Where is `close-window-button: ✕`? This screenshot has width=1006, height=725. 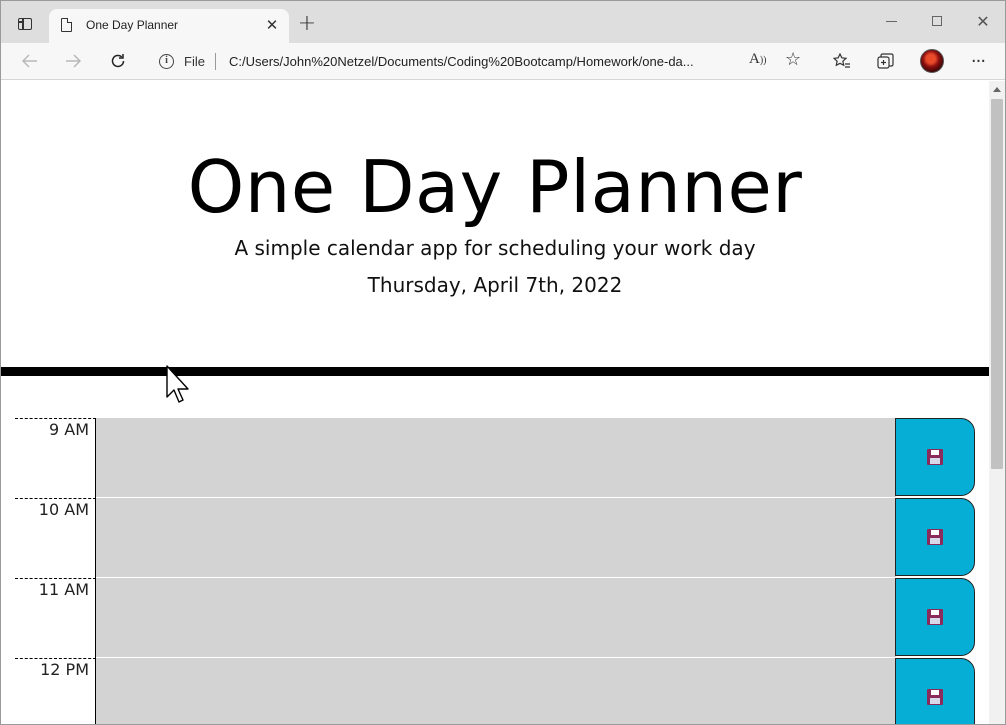 close-window-button: ✕ is located at coordinates (983, 21).